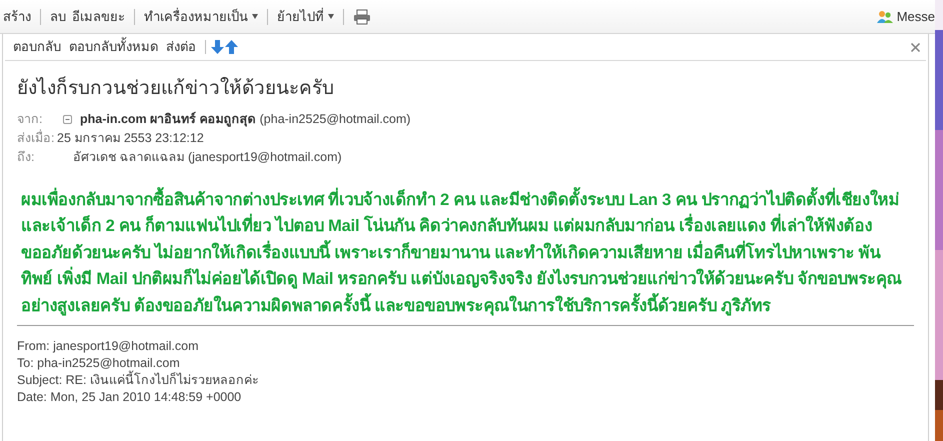 Image resolution: width=943 pixels, height=441 pixels. What do you see at coordinates (58, 16) in the screenshot?
I see `toolbar-button: ลบ` at bounding box center [58, 16].